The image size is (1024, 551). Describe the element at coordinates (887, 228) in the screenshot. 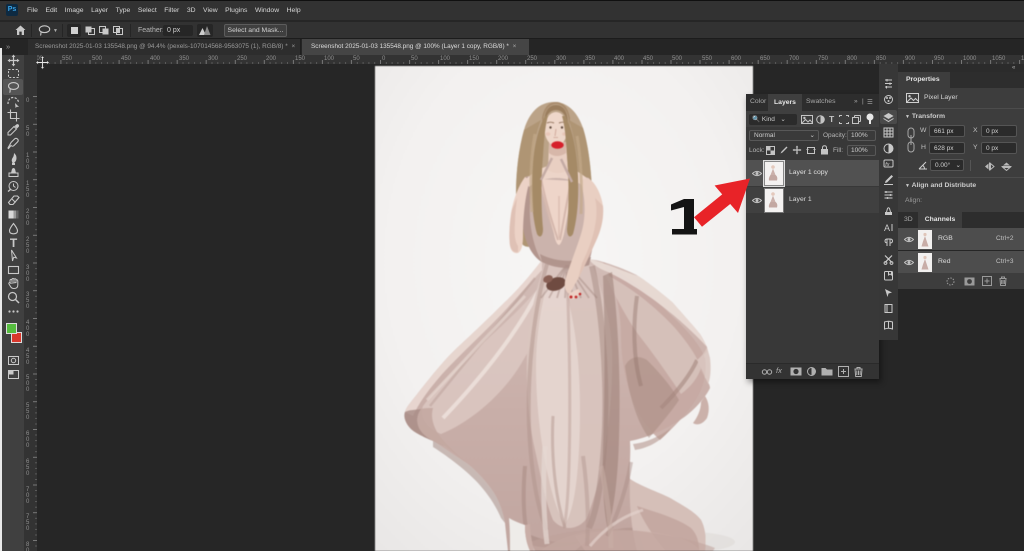

I see `svg-text: A` at that location.